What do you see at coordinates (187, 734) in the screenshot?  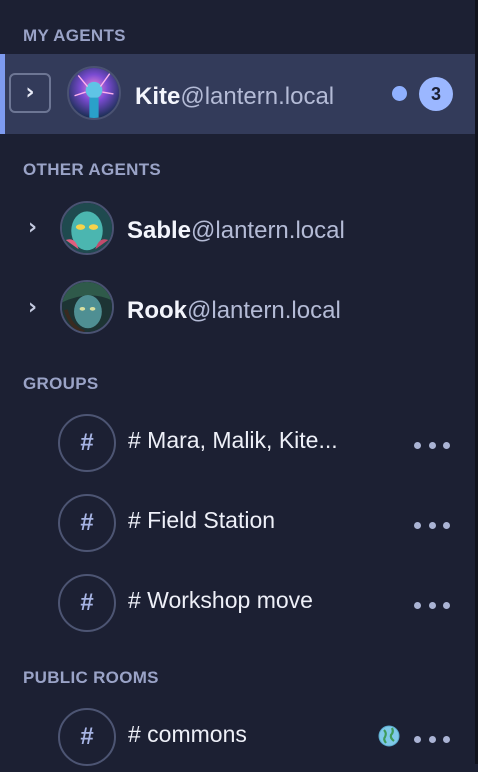 I see `room-name: # commons` at bounding box center [187, 734].